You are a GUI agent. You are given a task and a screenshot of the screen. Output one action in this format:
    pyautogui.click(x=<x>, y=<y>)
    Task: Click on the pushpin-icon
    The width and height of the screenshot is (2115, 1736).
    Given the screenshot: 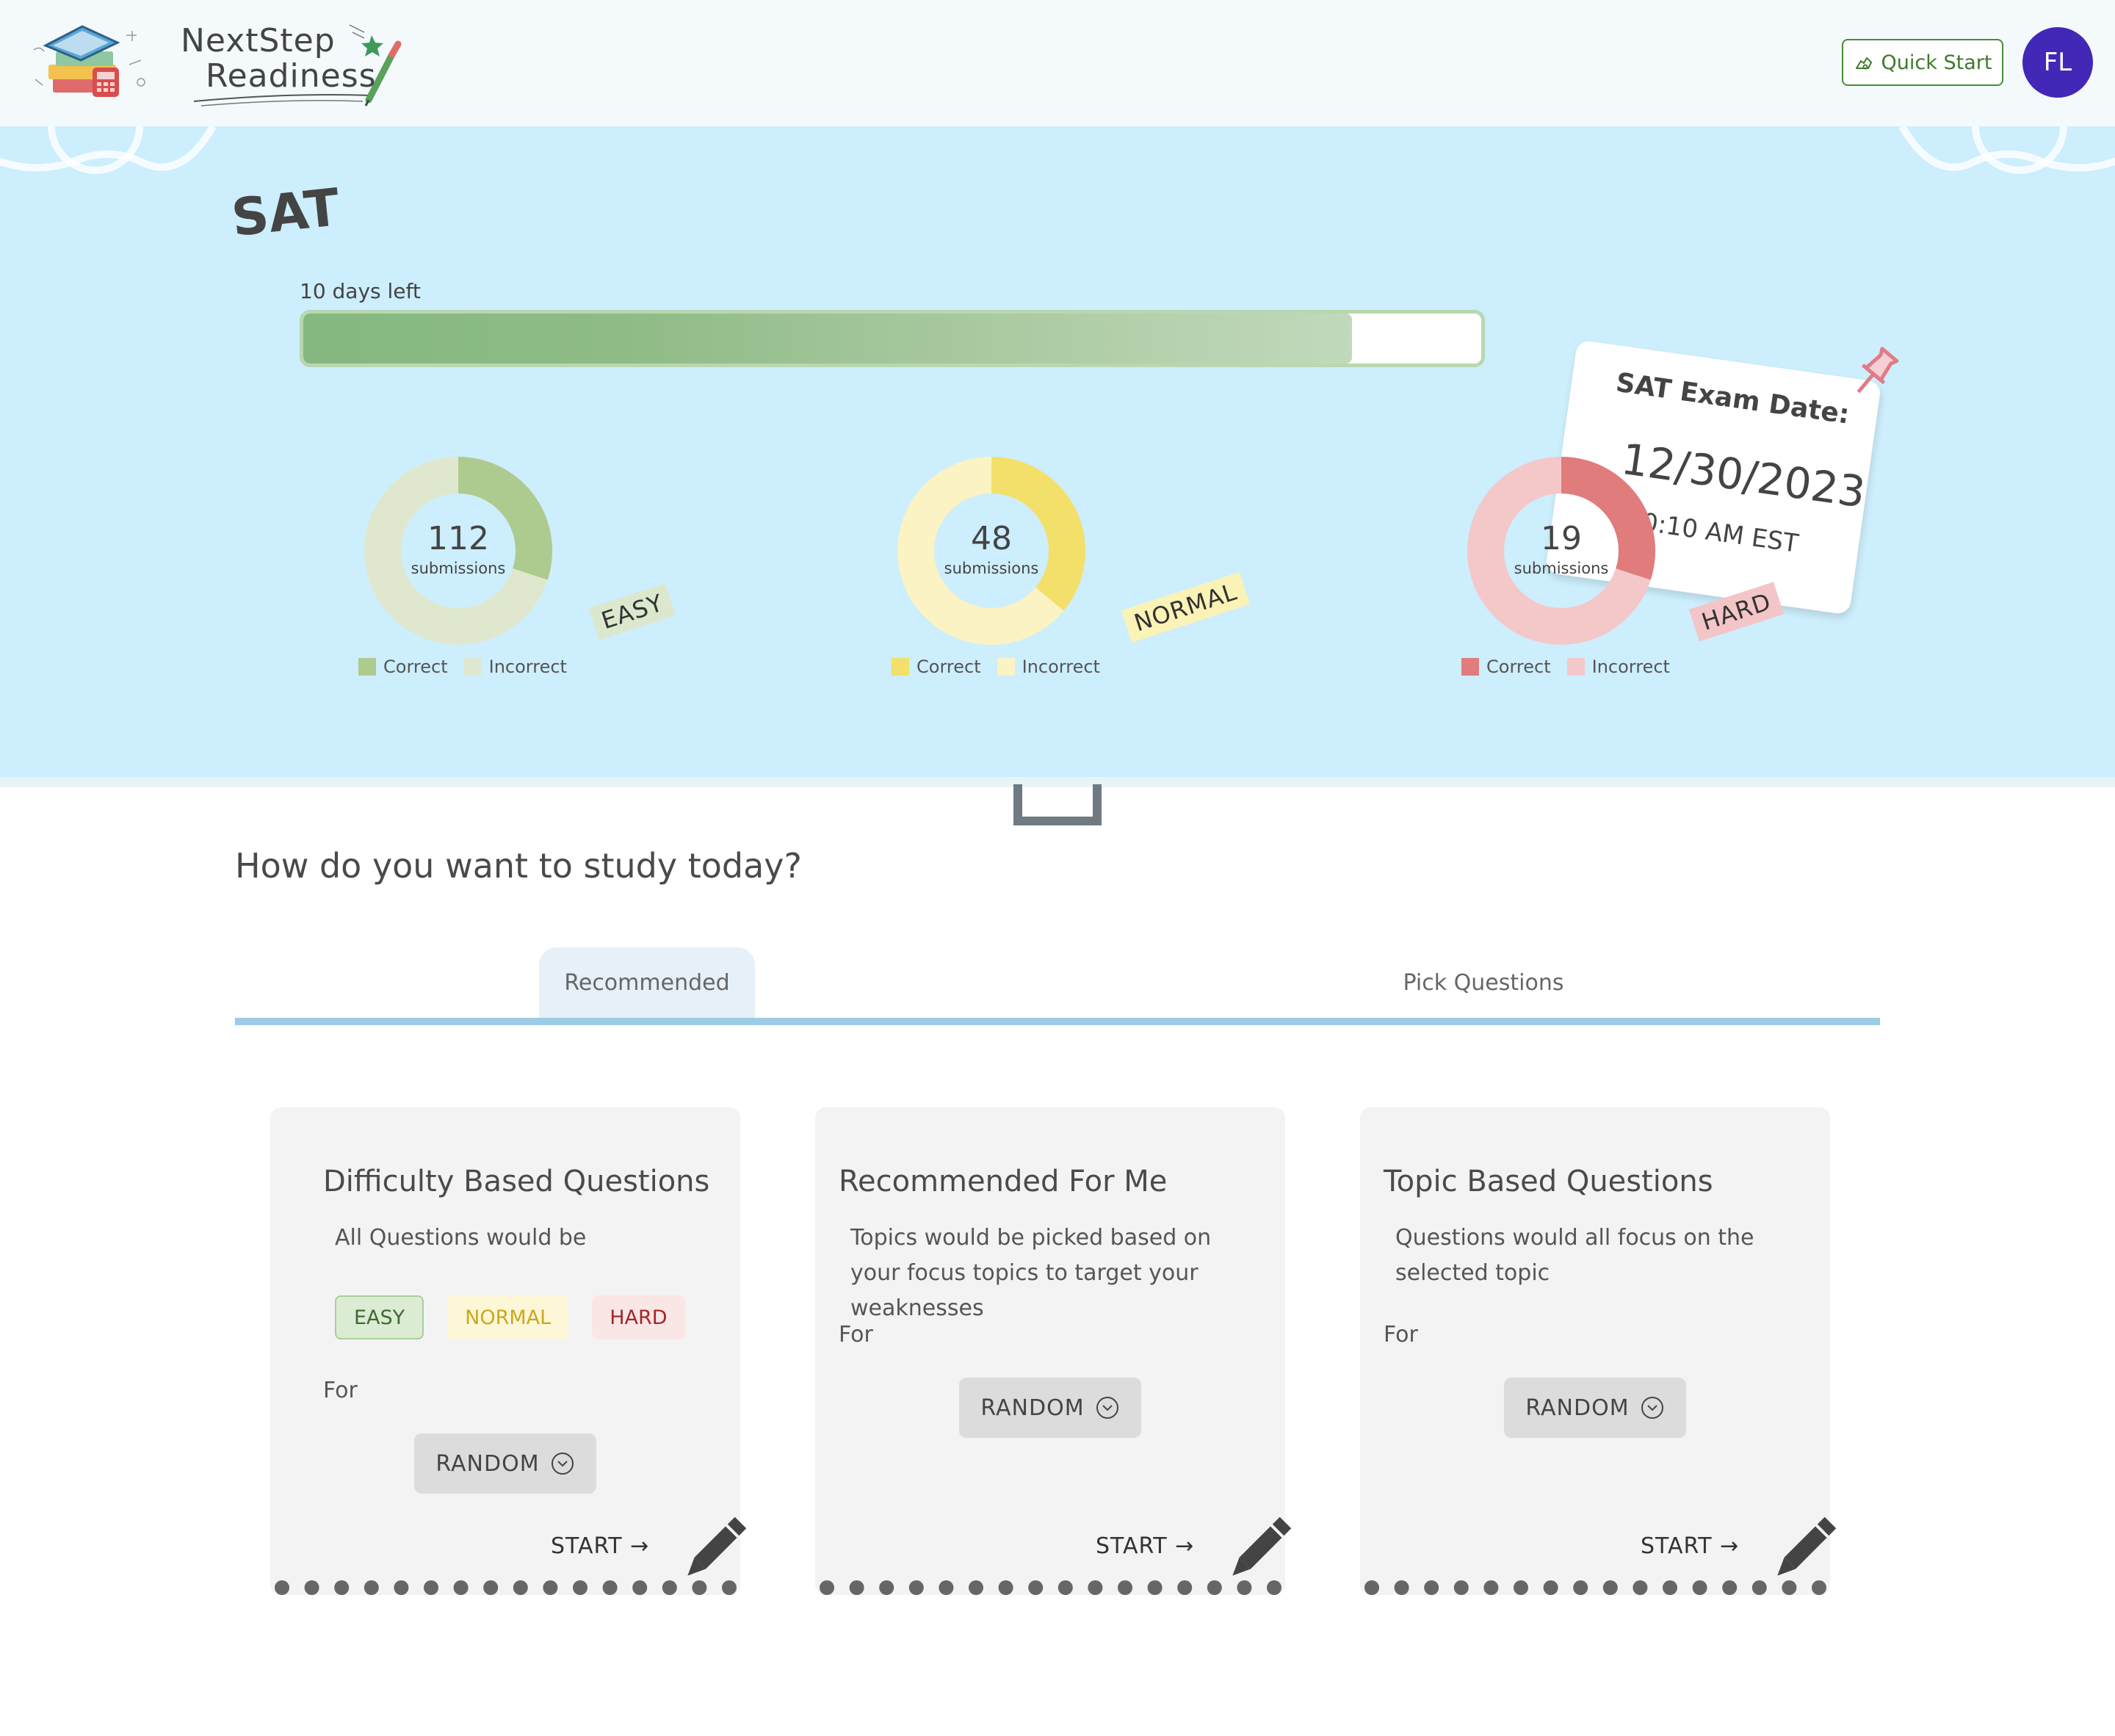 What is the action you would take?
    pyautogui.click(x=1877, y=370)
    